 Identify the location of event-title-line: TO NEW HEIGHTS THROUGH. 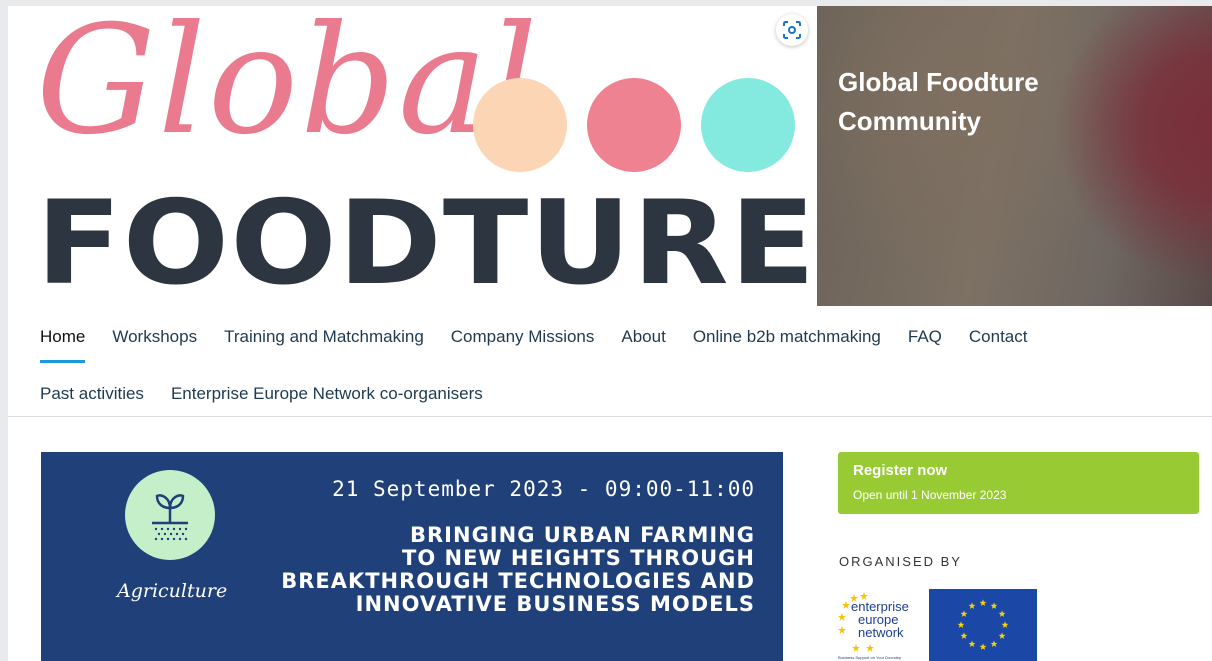
(578, 558).